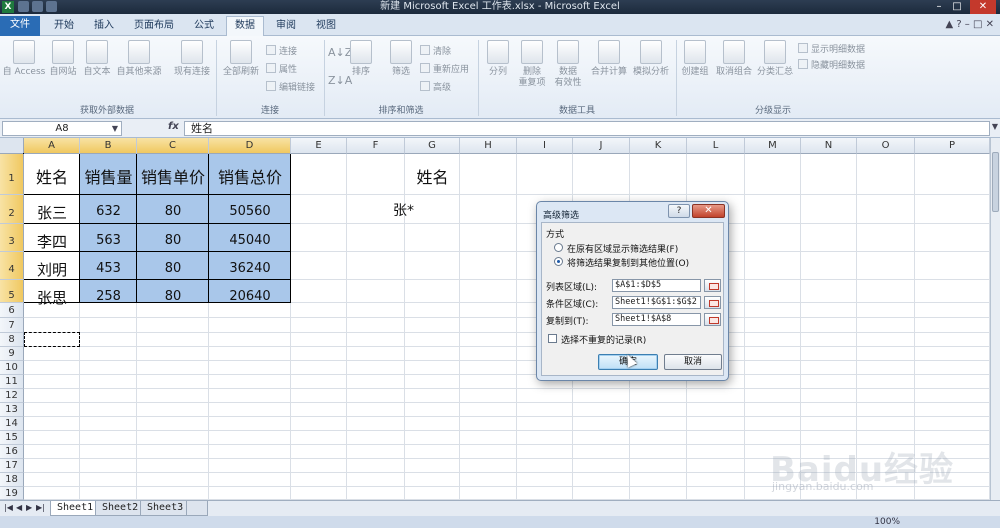 The height and width of the screenshot is (528, 1000). Describe the element at coordinates (712, 302) in the screenshot. I see `criteria-range-collapse-icon` at that location.